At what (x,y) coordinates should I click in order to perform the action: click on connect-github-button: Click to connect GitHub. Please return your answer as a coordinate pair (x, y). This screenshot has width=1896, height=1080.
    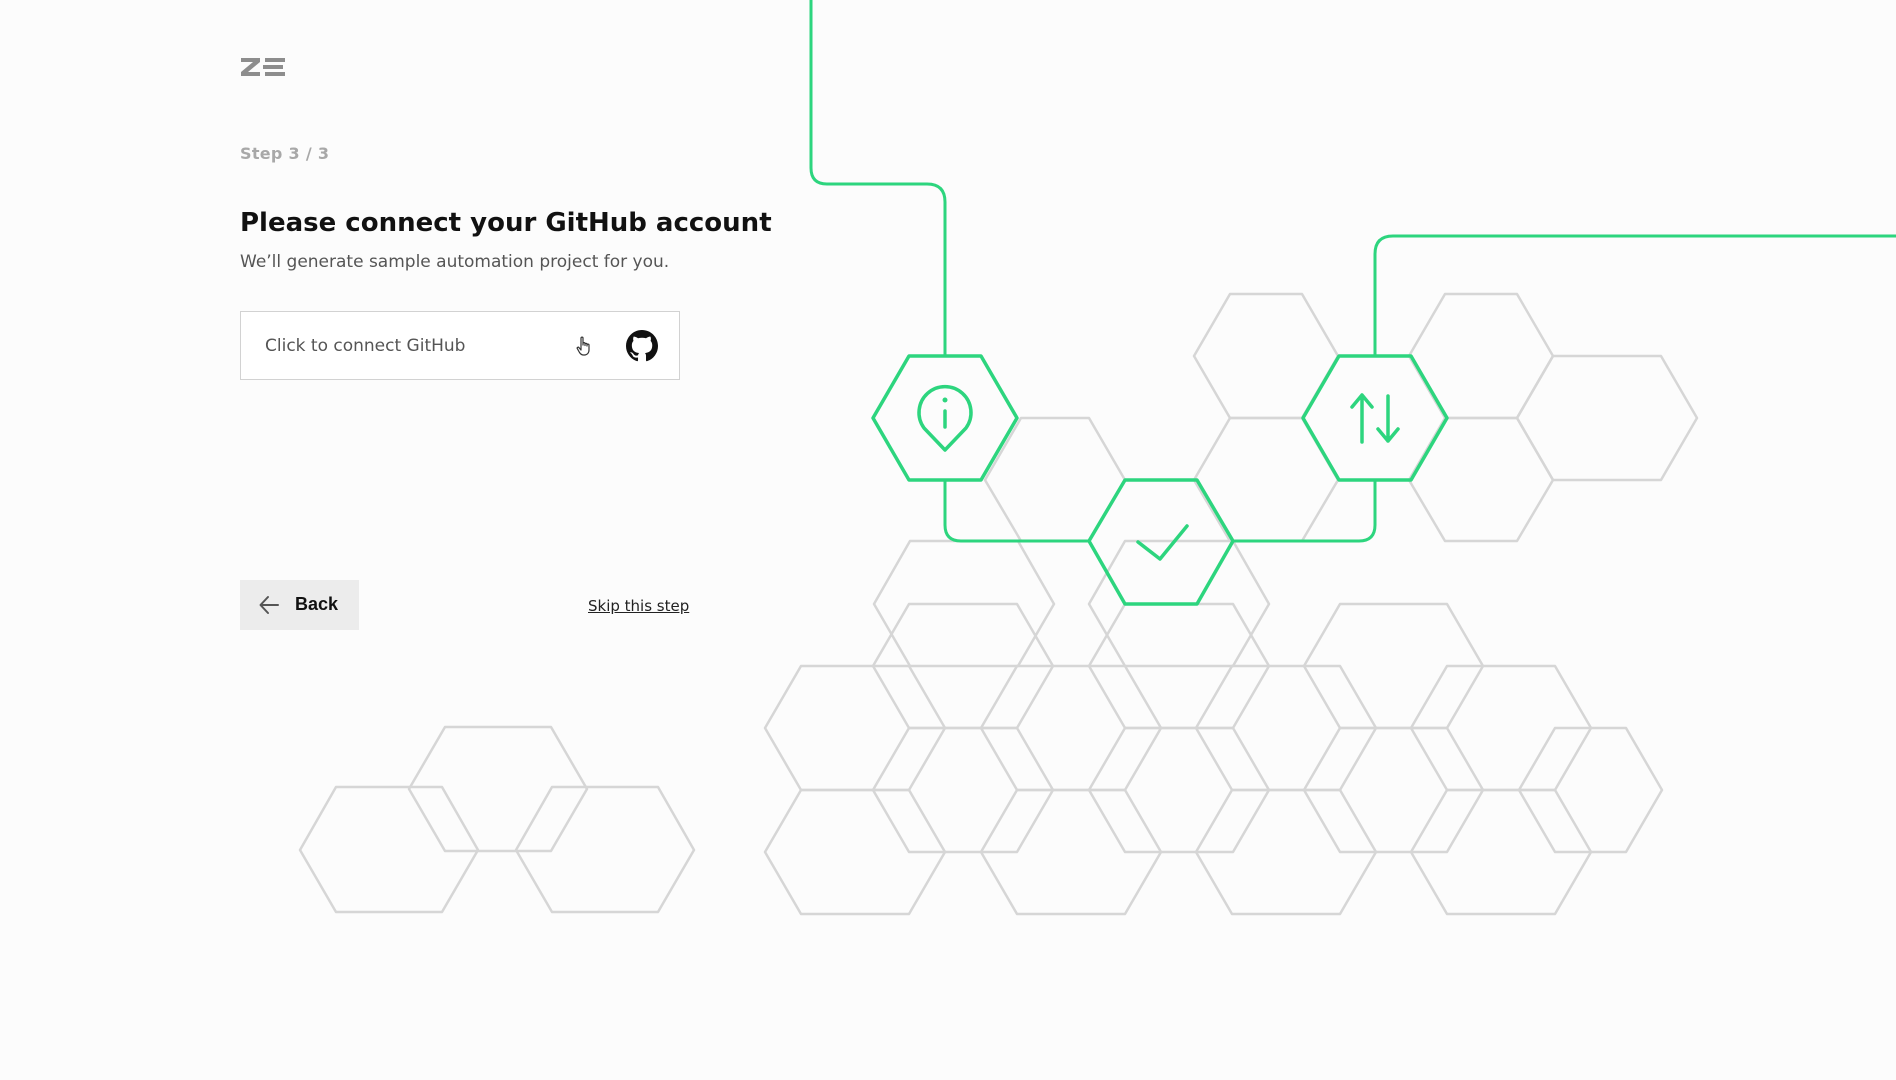
    Looking at the image, I should click on (460, 345).